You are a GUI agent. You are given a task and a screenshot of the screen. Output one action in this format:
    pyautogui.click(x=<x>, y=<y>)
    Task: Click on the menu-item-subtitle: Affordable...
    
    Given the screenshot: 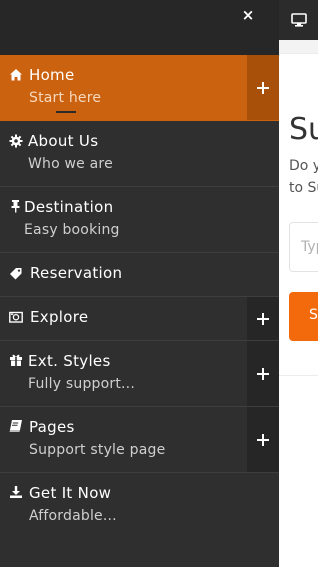 What is the action you would take?
    pyautogui.click(x=73, y=516)
    